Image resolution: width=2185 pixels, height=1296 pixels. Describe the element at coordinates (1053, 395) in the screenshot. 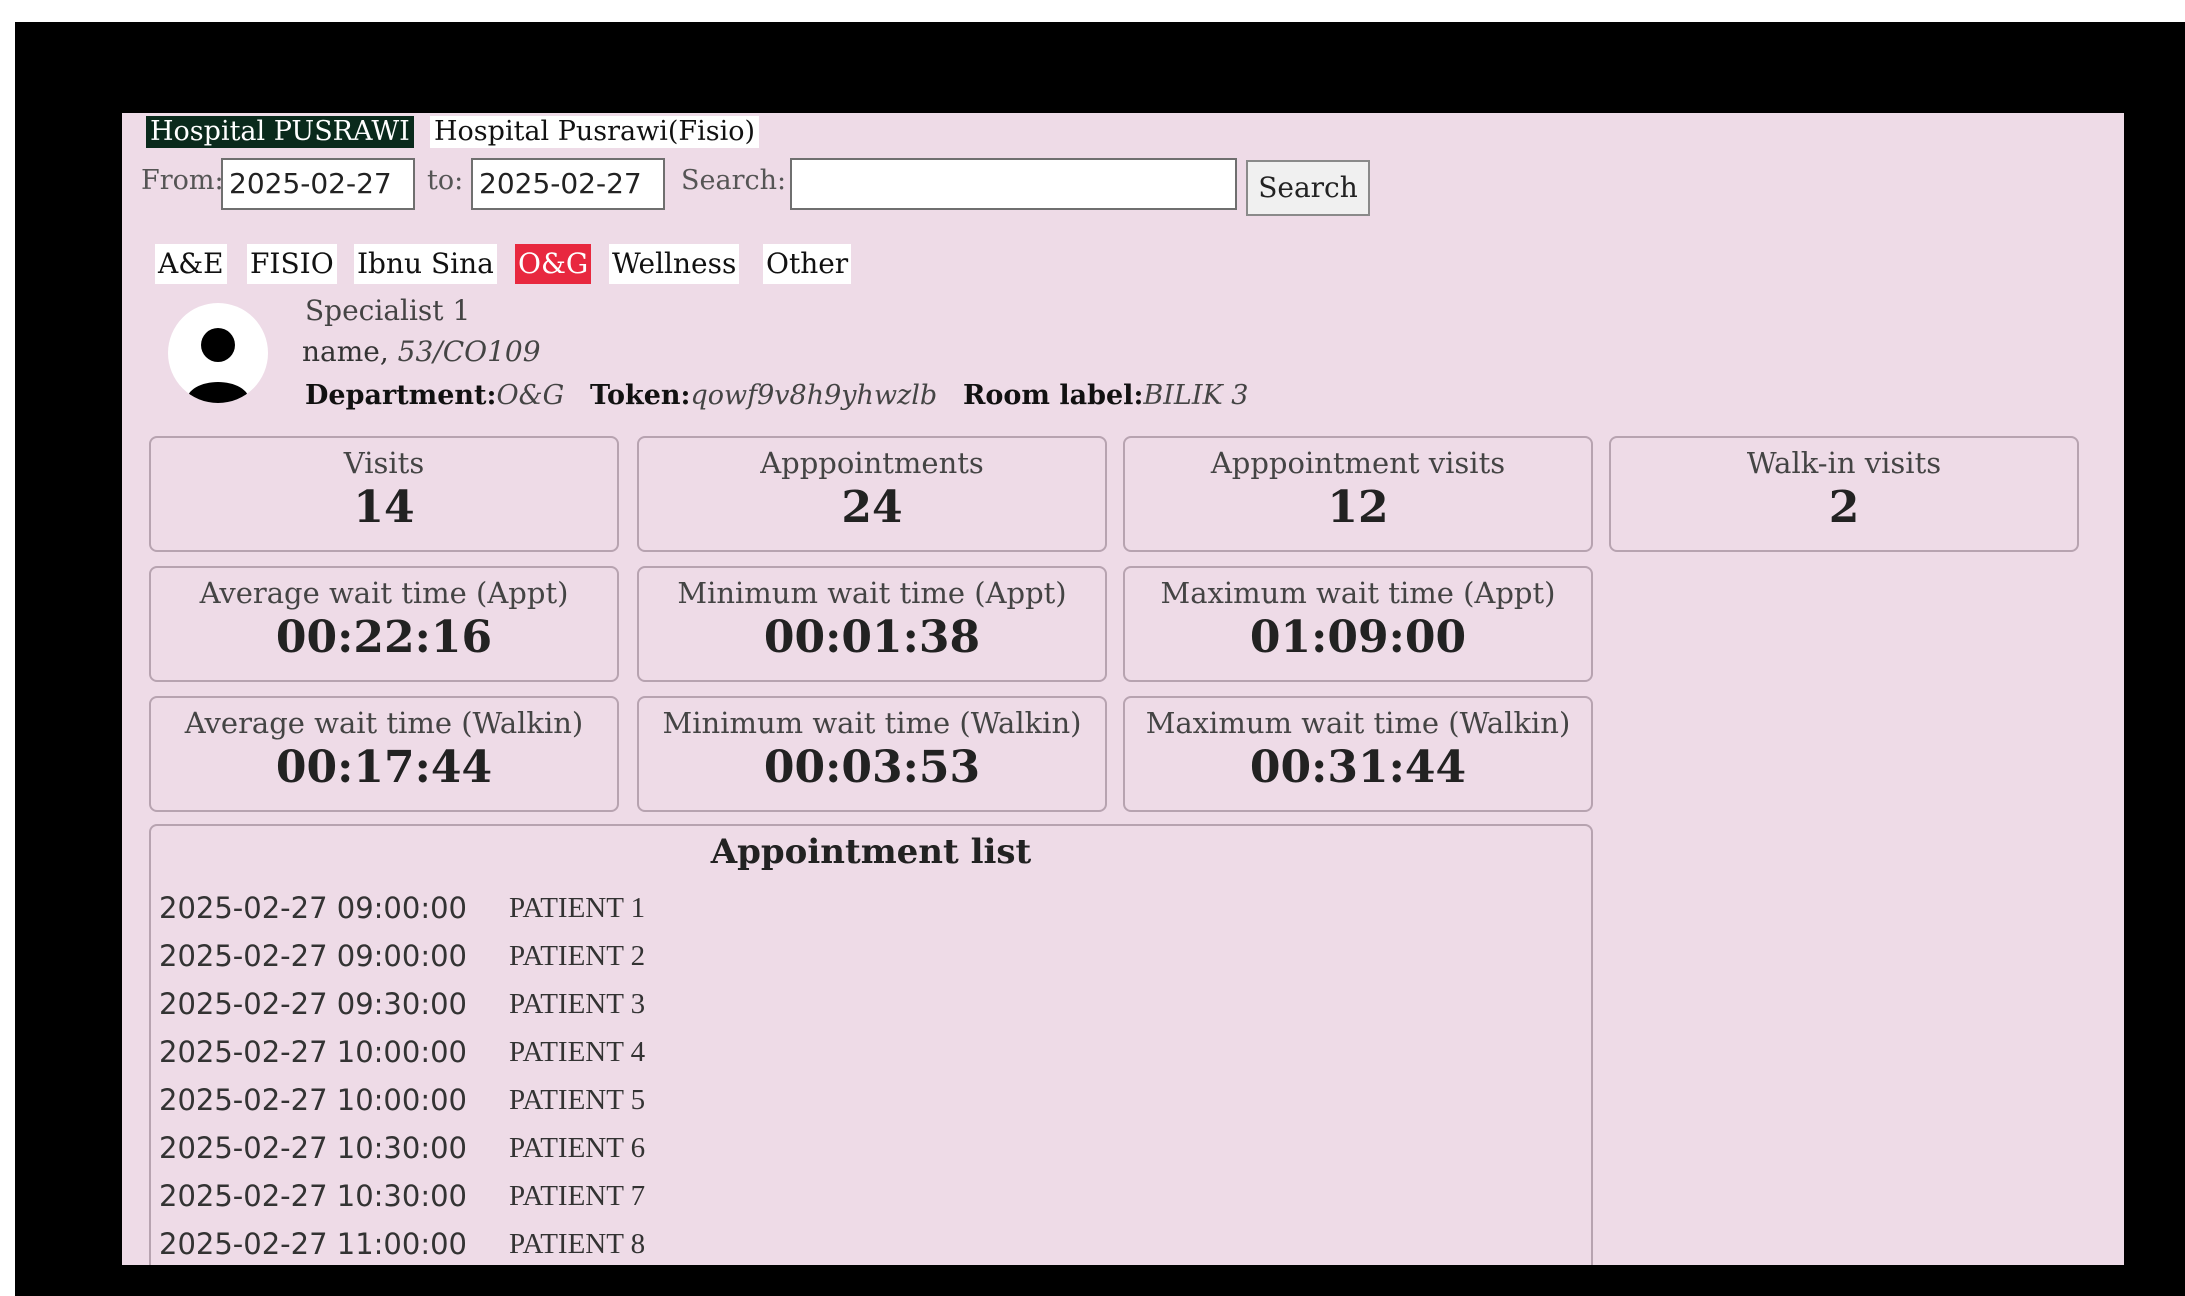

I see `room-label: Room label:` at that location.